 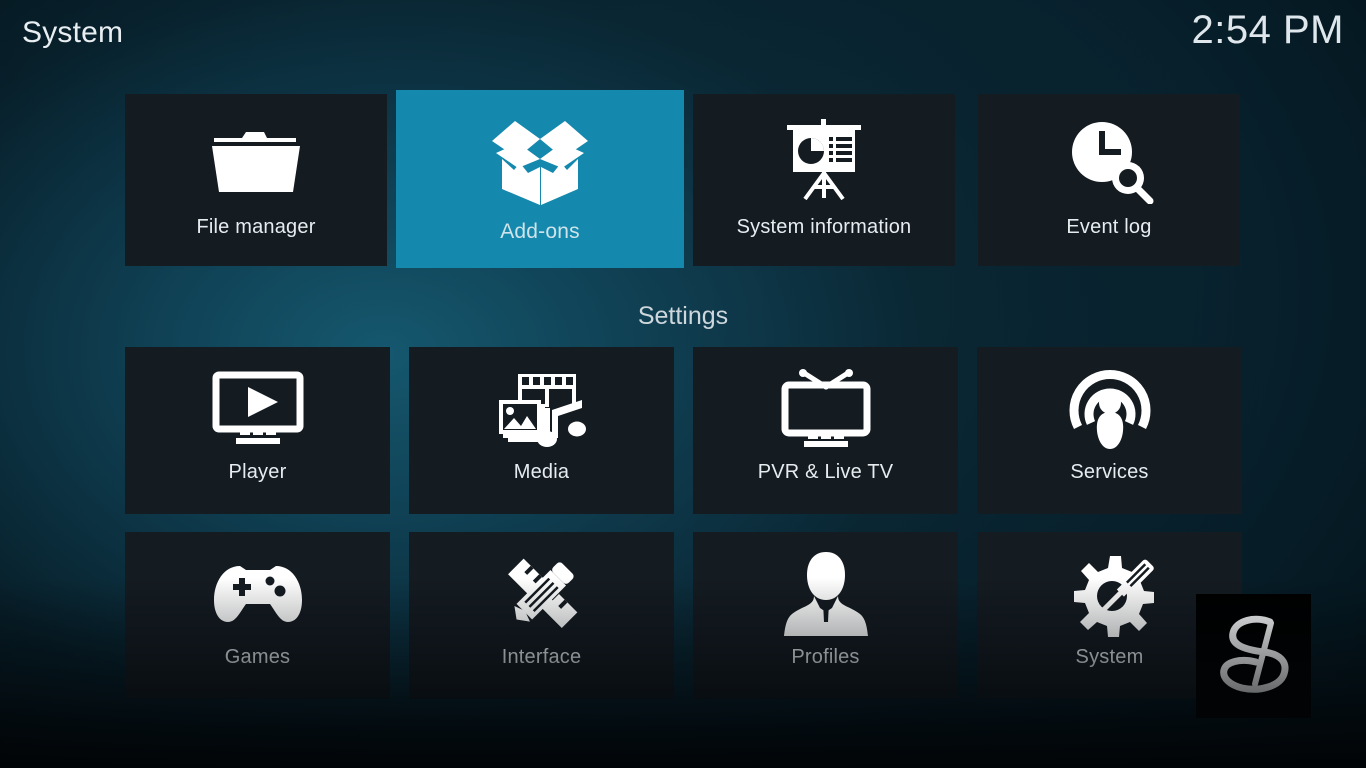 I want to click on settings-section-label: Settings, so click(x=683, y=316).